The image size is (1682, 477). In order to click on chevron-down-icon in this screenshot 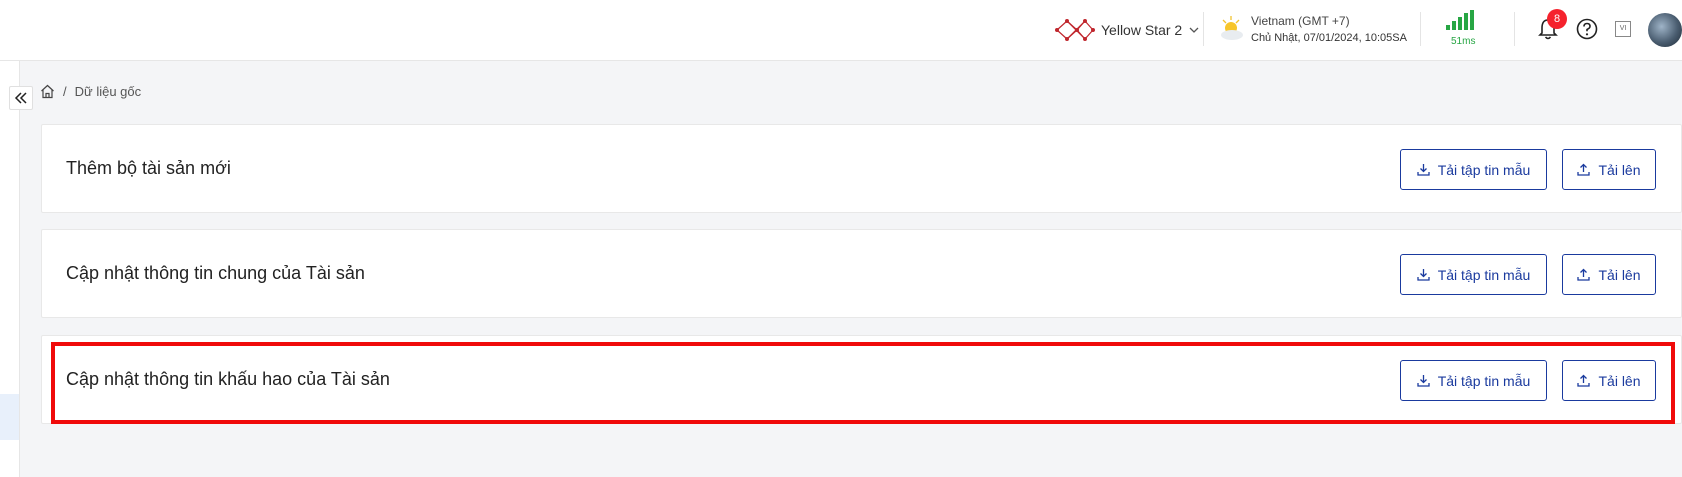, I will do `click(1194, 30)`.